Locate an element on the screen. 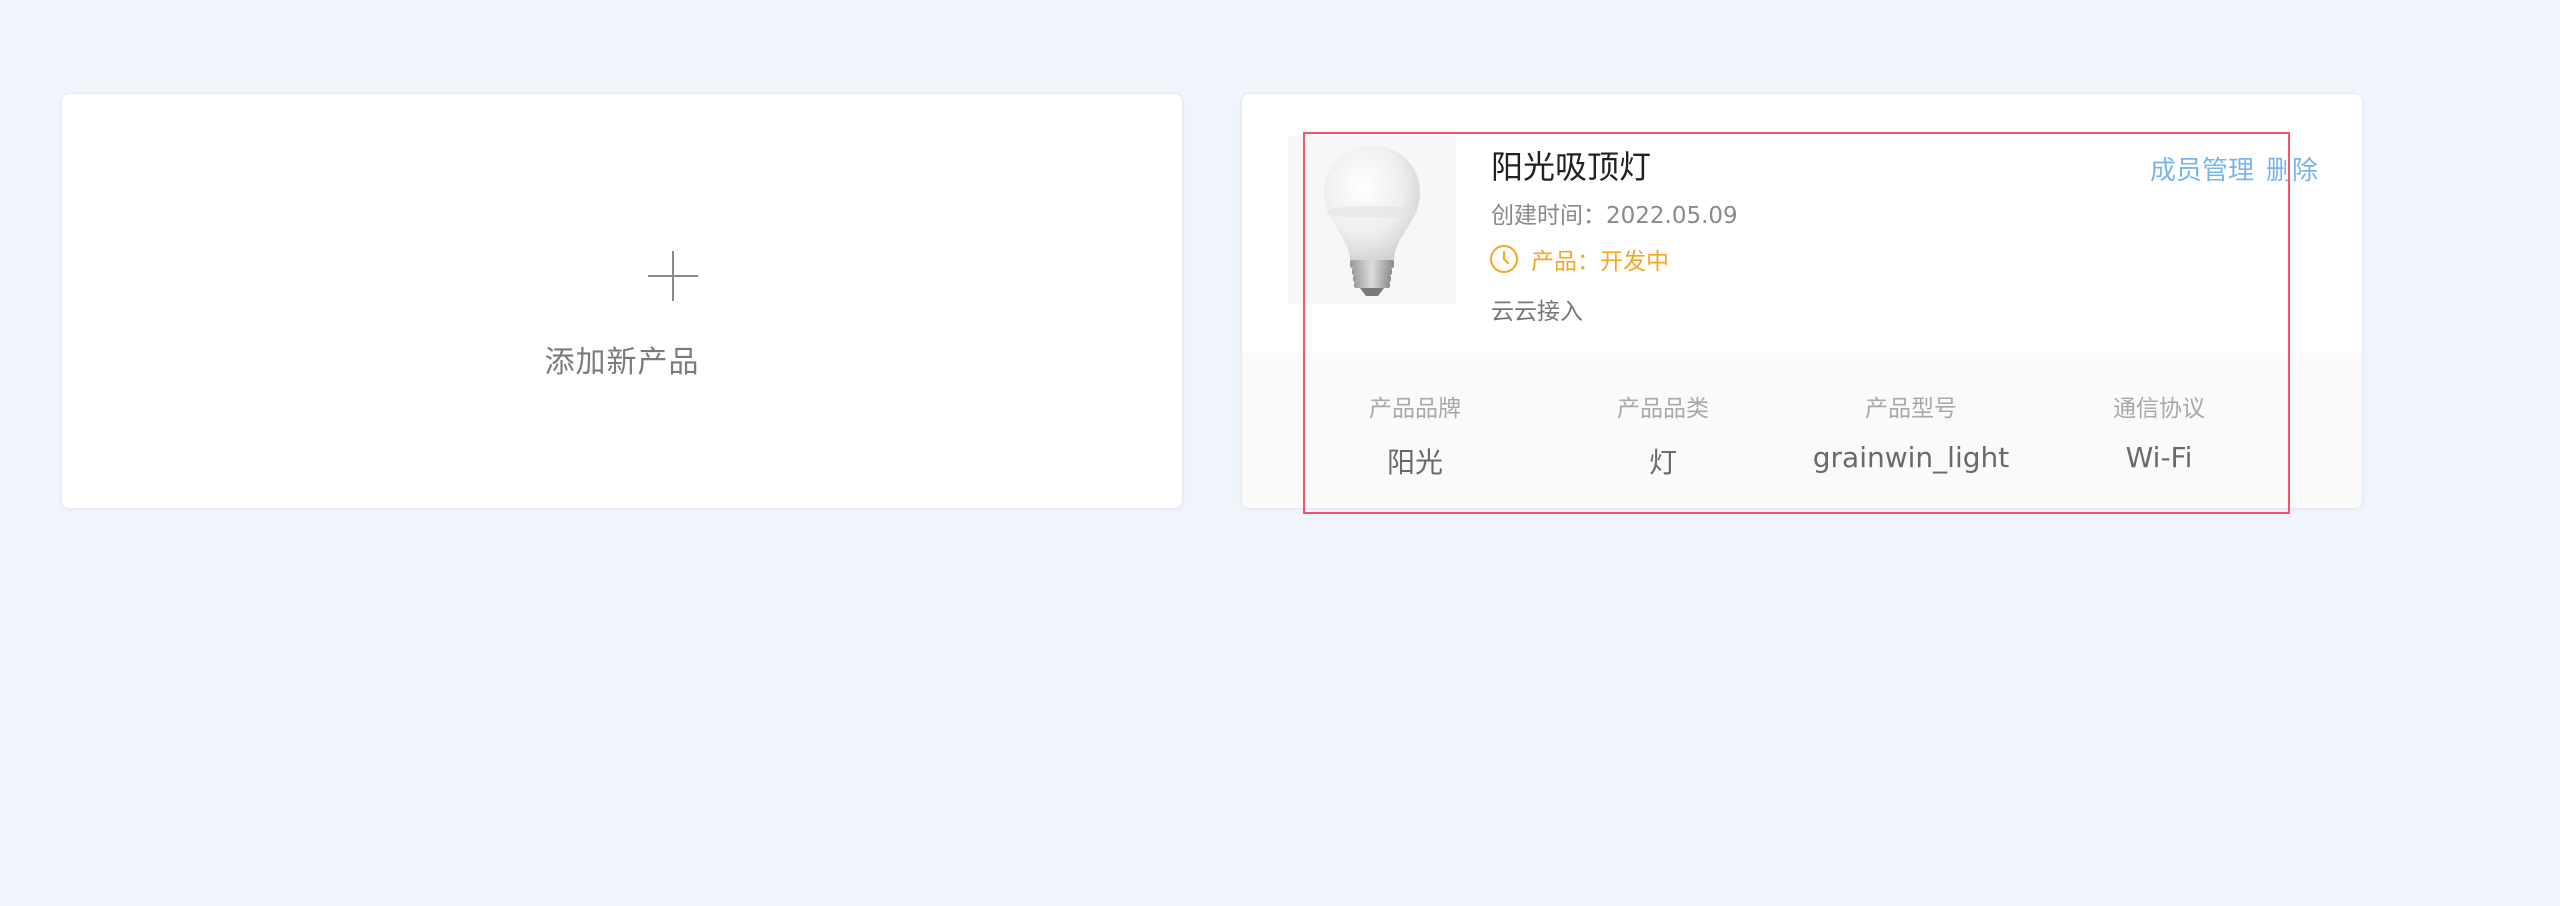 This screenshot has width=2560, height=906. spec-protocol: 通信协议 Wi-Fi is located at coordinates (2159, 431).